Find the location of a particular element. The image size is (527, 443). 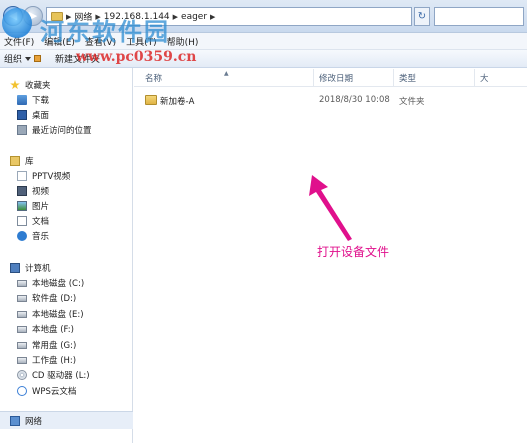

picture-icon is located at coordinates (22, 206).